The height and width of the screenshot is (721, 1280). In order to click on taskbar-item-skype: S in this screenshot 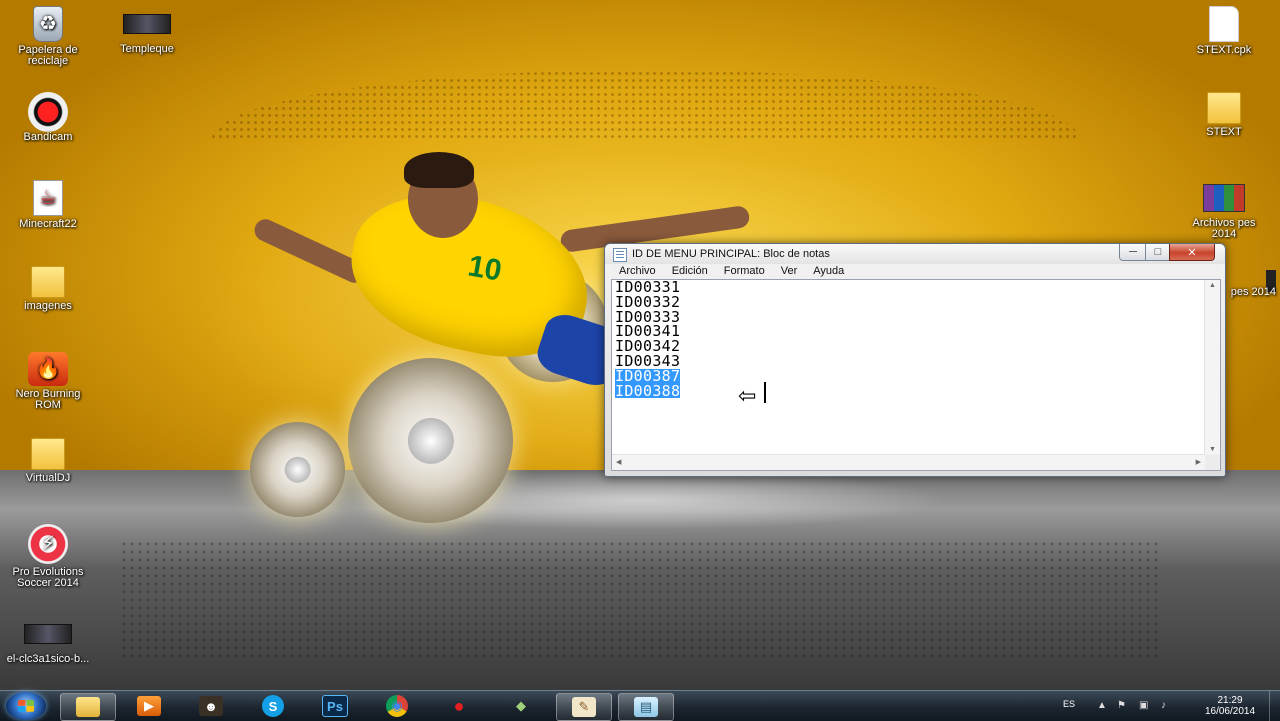, I will do `click(273, 706)`.